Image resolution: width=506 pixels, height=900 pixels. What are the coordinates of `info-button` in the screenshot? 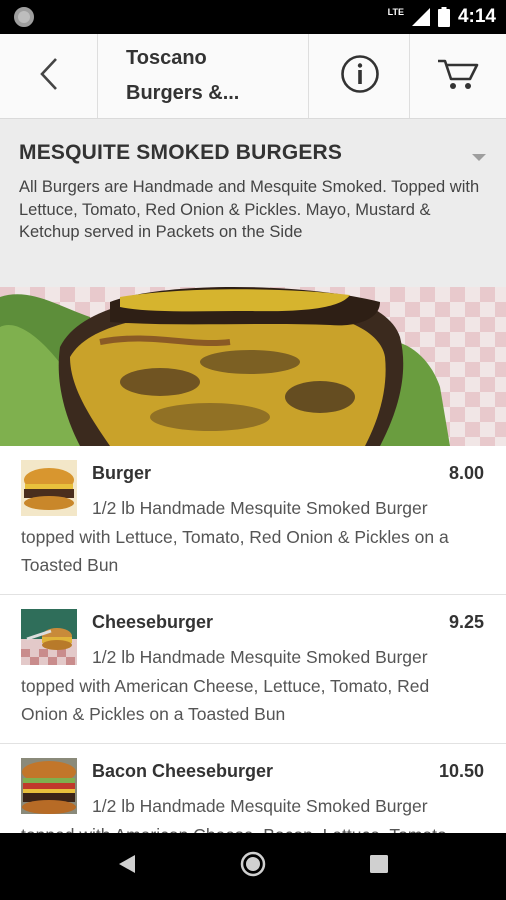 It's located at (360, 76).